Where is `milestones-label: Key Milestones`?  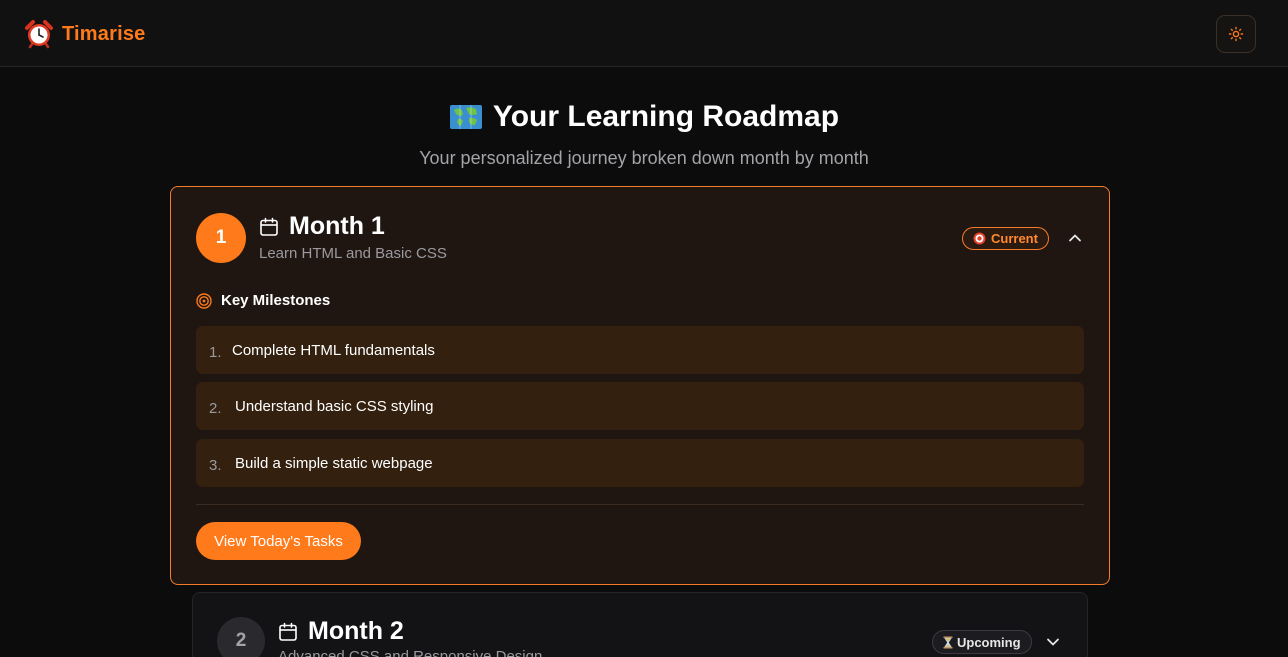
milestones-label: Key Milestones is located at coordinates (276, 300).